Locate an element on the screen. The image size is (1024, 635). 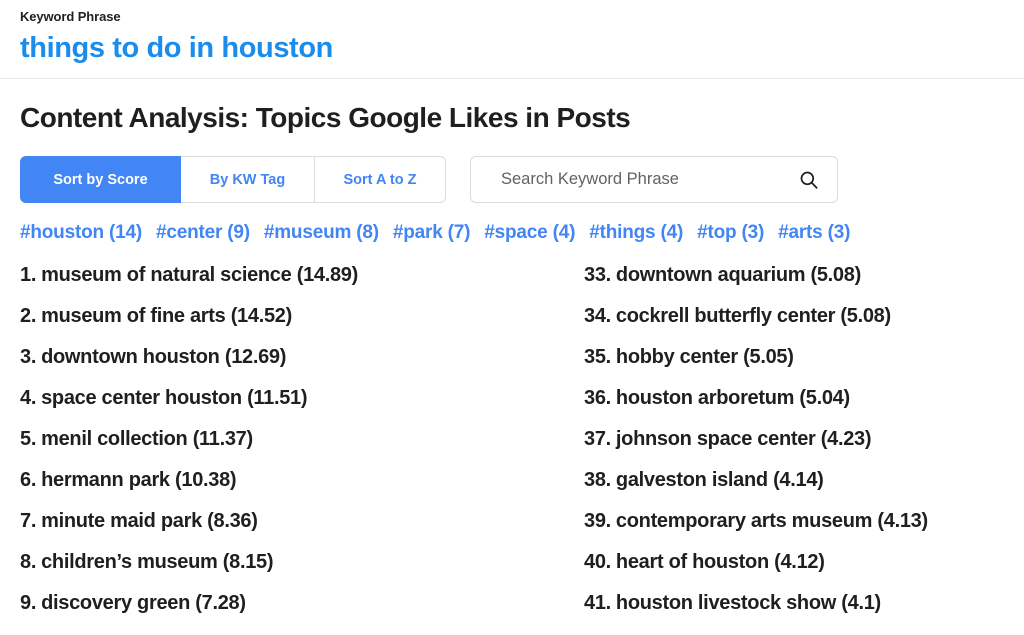
list-item-rank: 41. is located at coordinates (597, 603).